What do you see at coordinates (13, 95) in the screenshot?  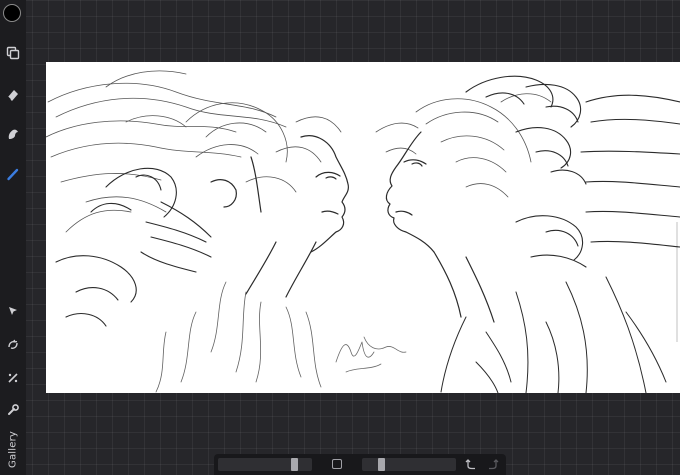 I see `eraser-icon` at bounding box center [13, 95].